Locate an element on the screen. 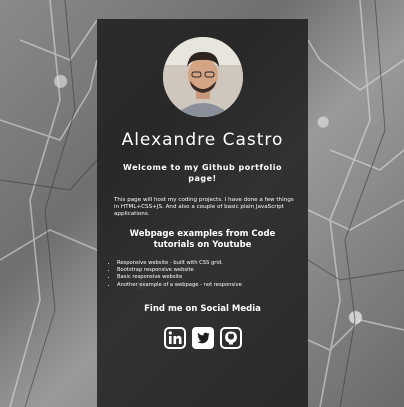 Image resolution: width=404 pixels, height=407 pixels. twitter-icon is located at coordinates (202, 338).